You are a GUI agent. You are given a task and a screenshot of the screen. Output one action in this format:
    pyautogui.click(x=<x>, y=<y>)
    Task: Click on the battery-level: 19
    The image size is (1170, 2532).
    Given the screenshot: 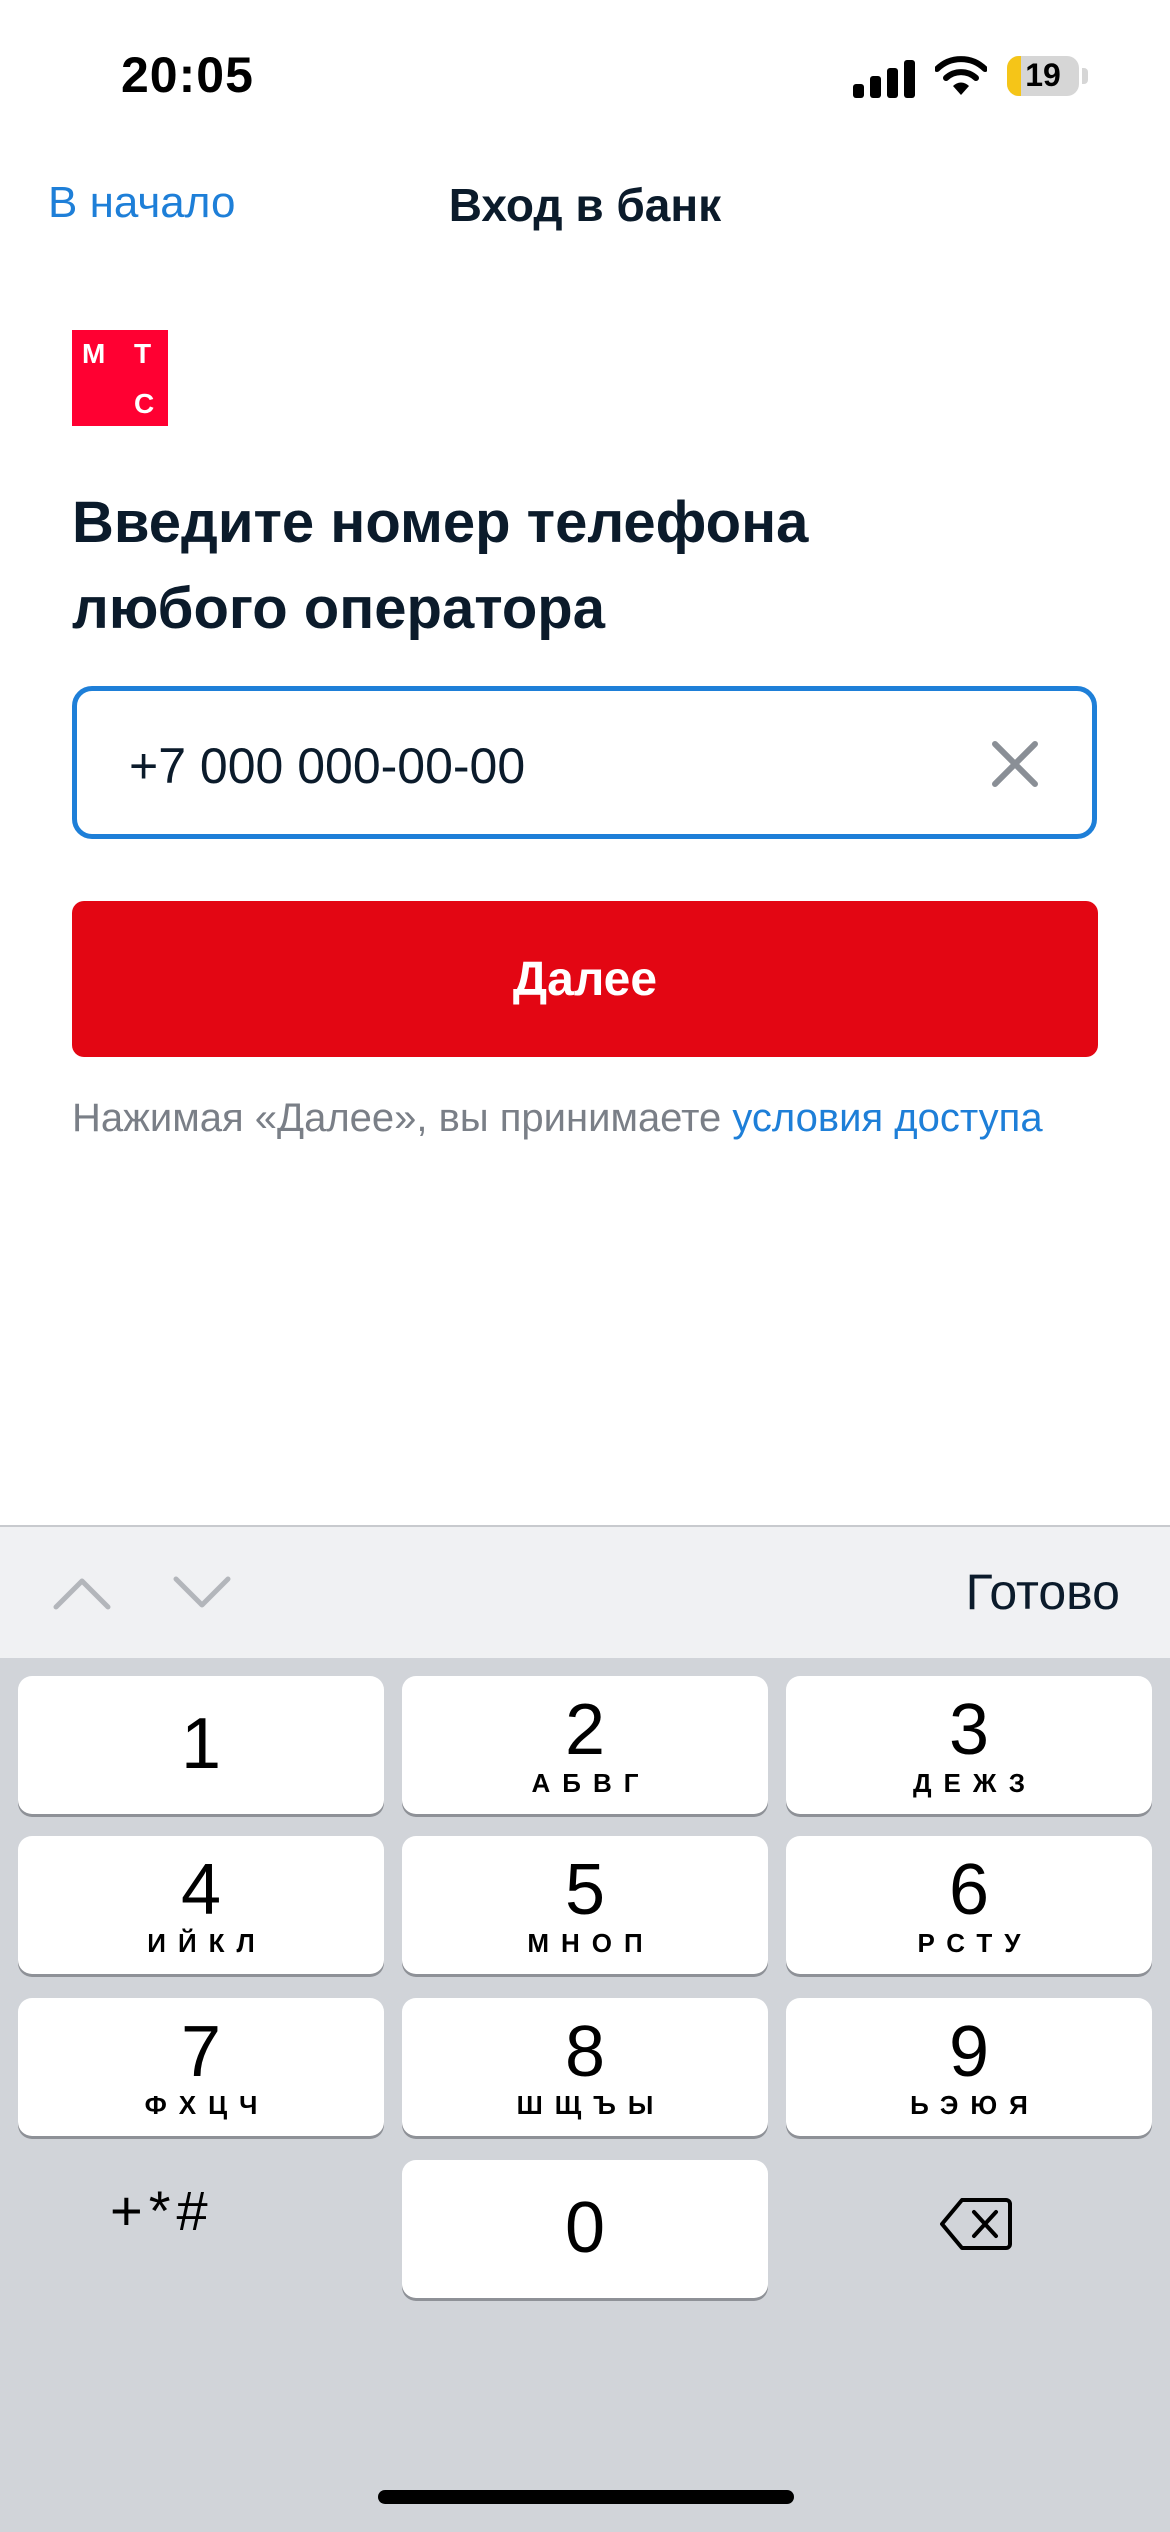 What is the action you would take?
    pyautogui.click(x=1043, y=75)
    